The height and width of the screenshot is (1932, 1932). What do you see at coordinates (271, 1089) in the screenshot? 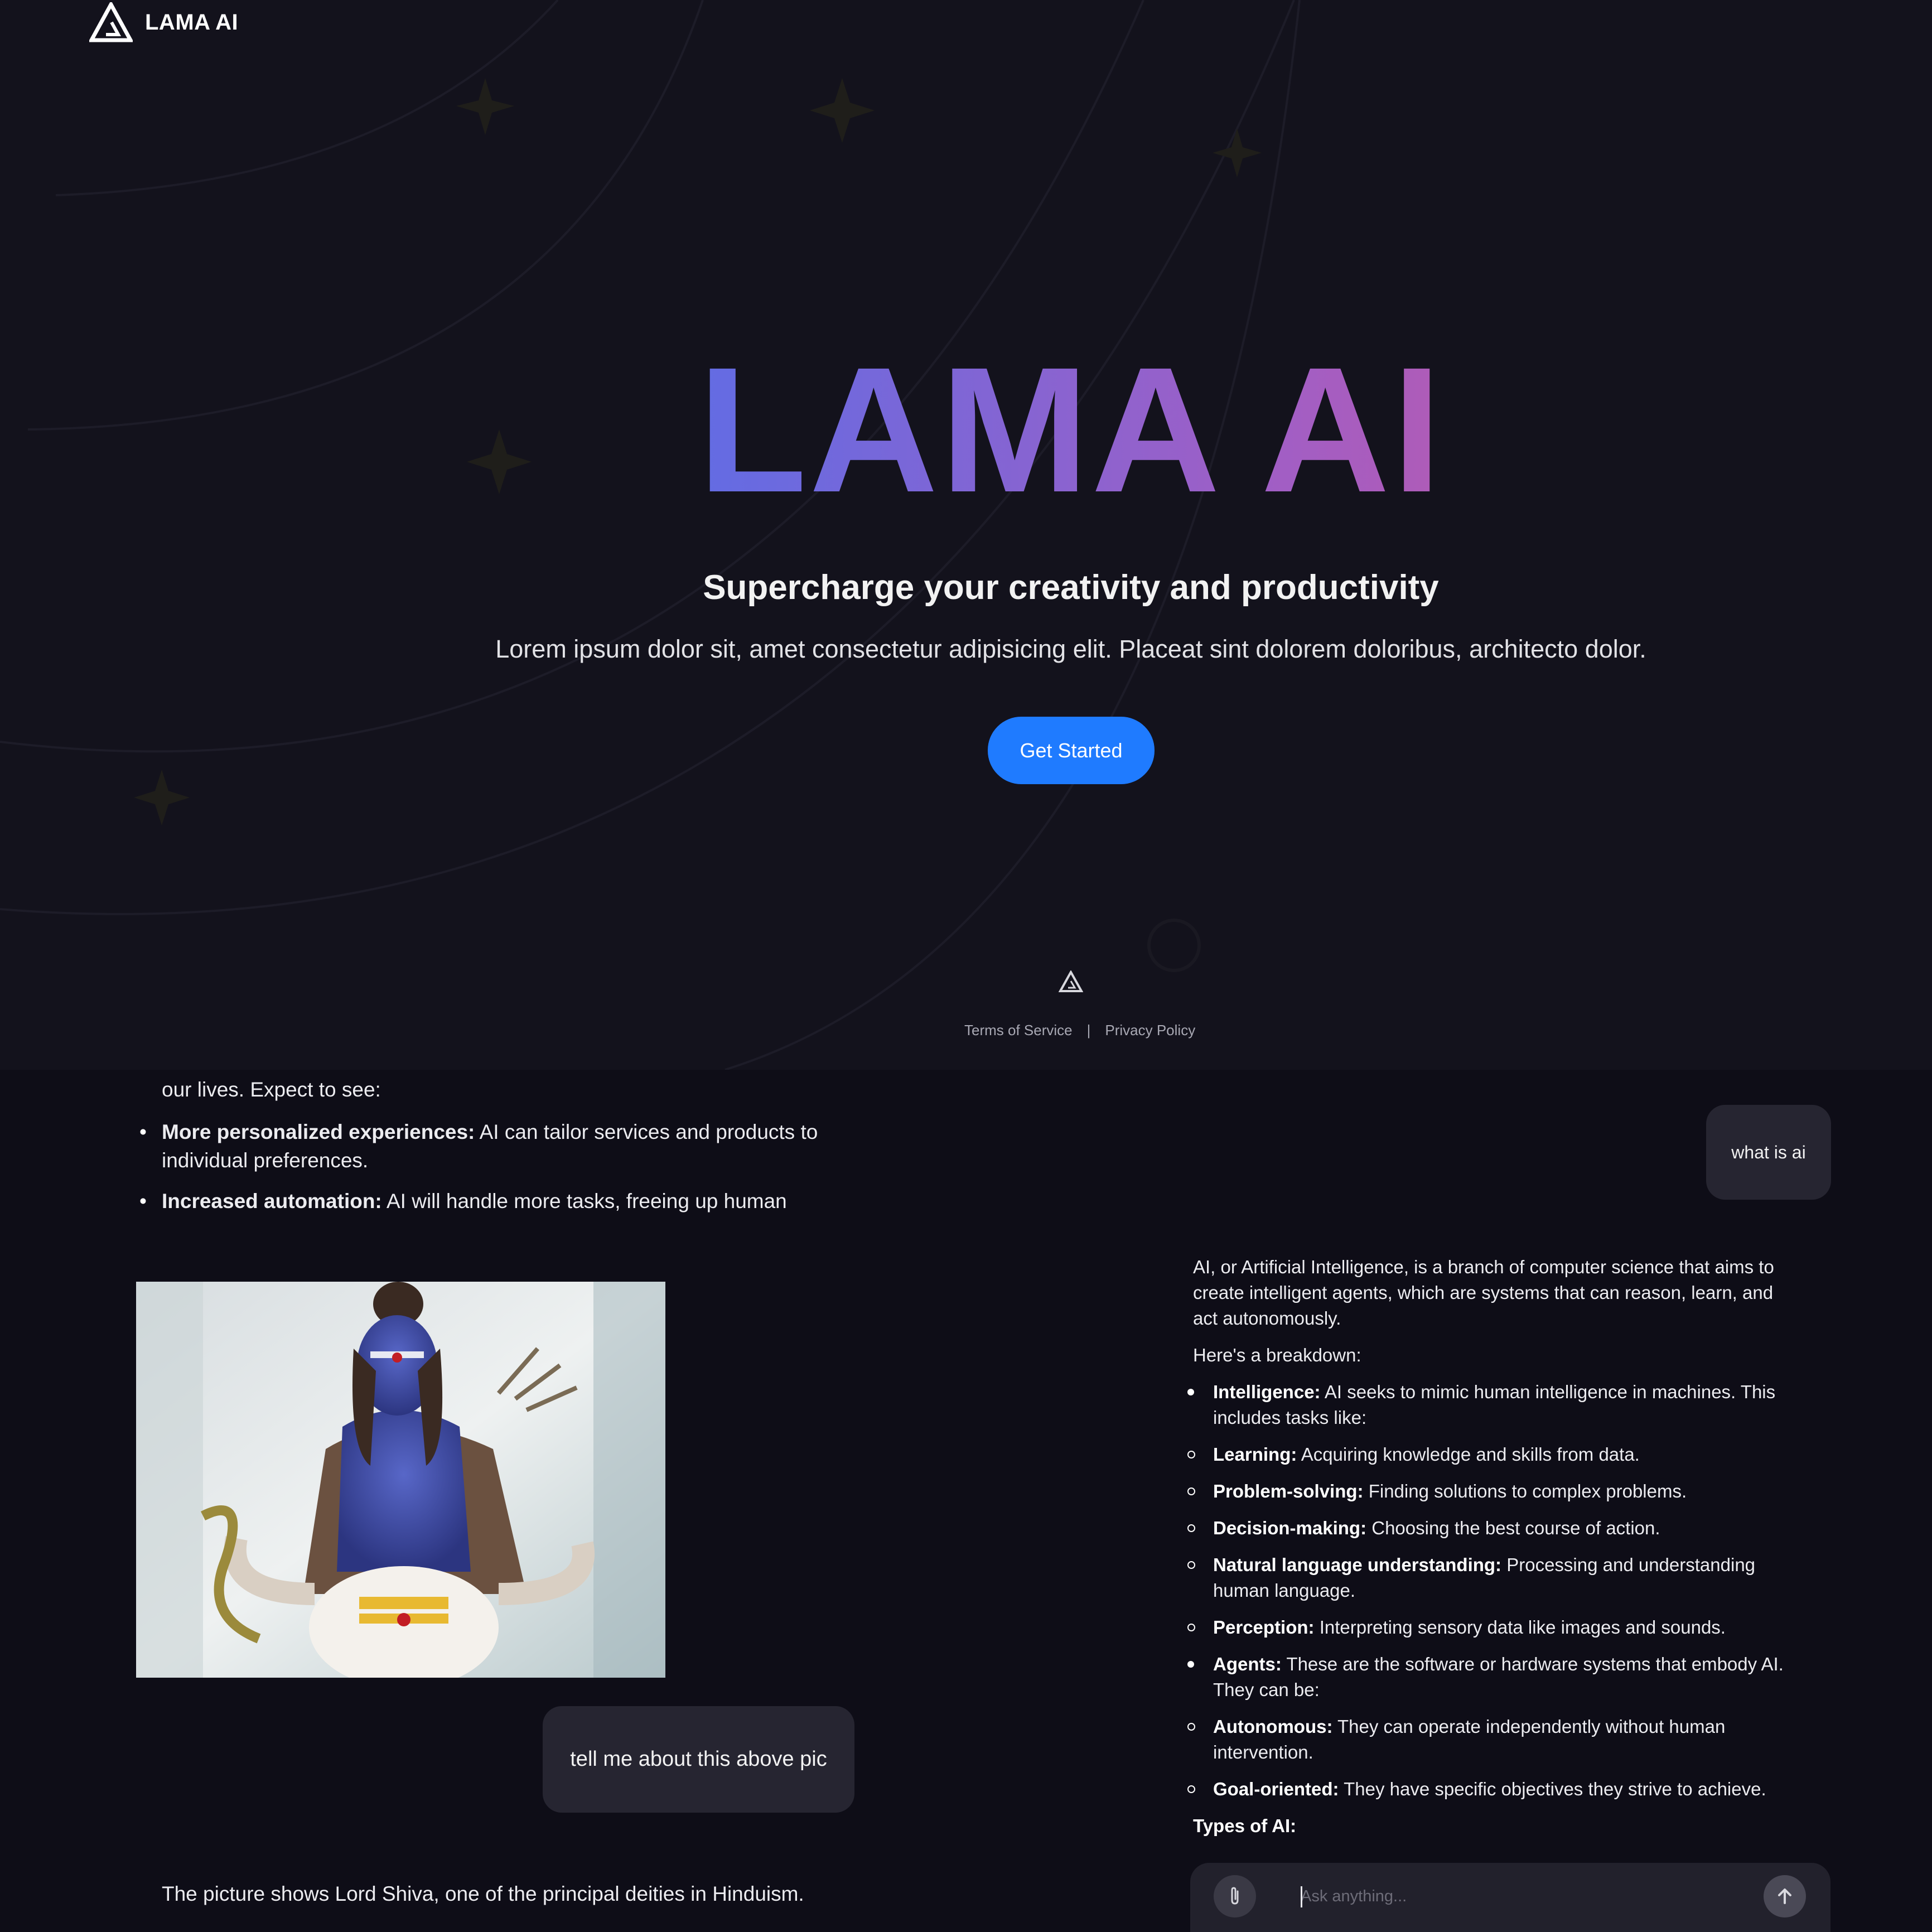
I see `ai-message-partial: our lives. Expect to see:` at bounding box center [271, 1089].